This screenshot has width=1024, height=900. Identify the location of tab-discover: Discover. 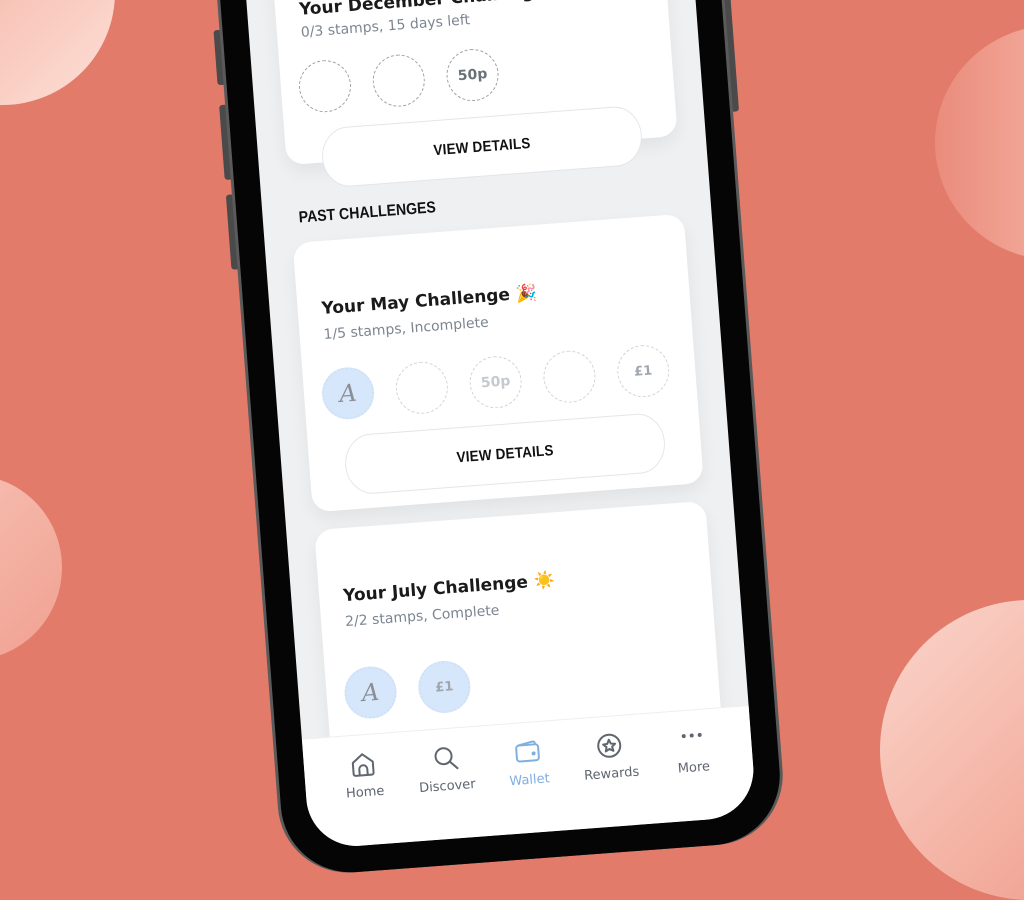
(447, 784).